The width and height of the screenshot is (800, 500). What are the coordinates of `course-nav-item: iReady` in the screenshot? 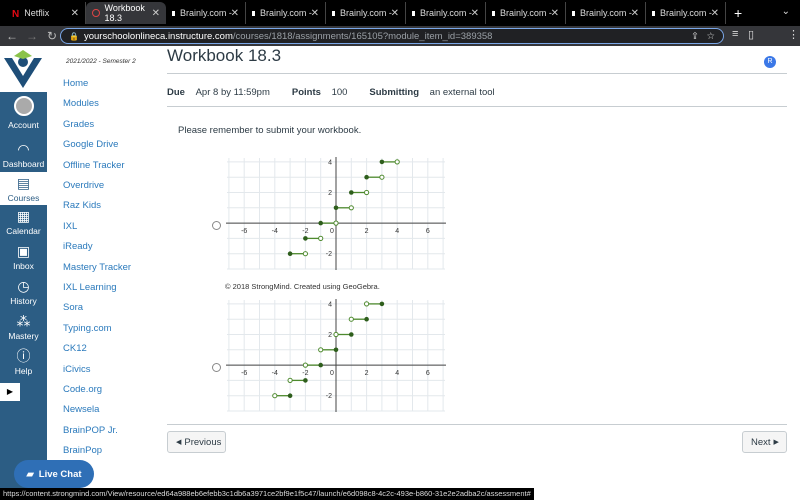 It's located at (78, 246).